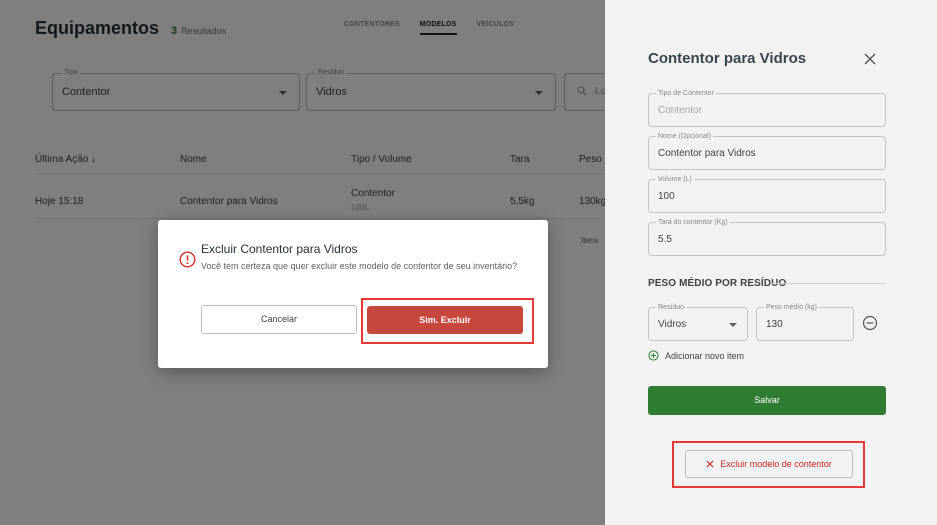  What do you see at coordinates (767, 400) in the screenshot?
I see `save-button: Salvar` at bounding box center [767, 400].